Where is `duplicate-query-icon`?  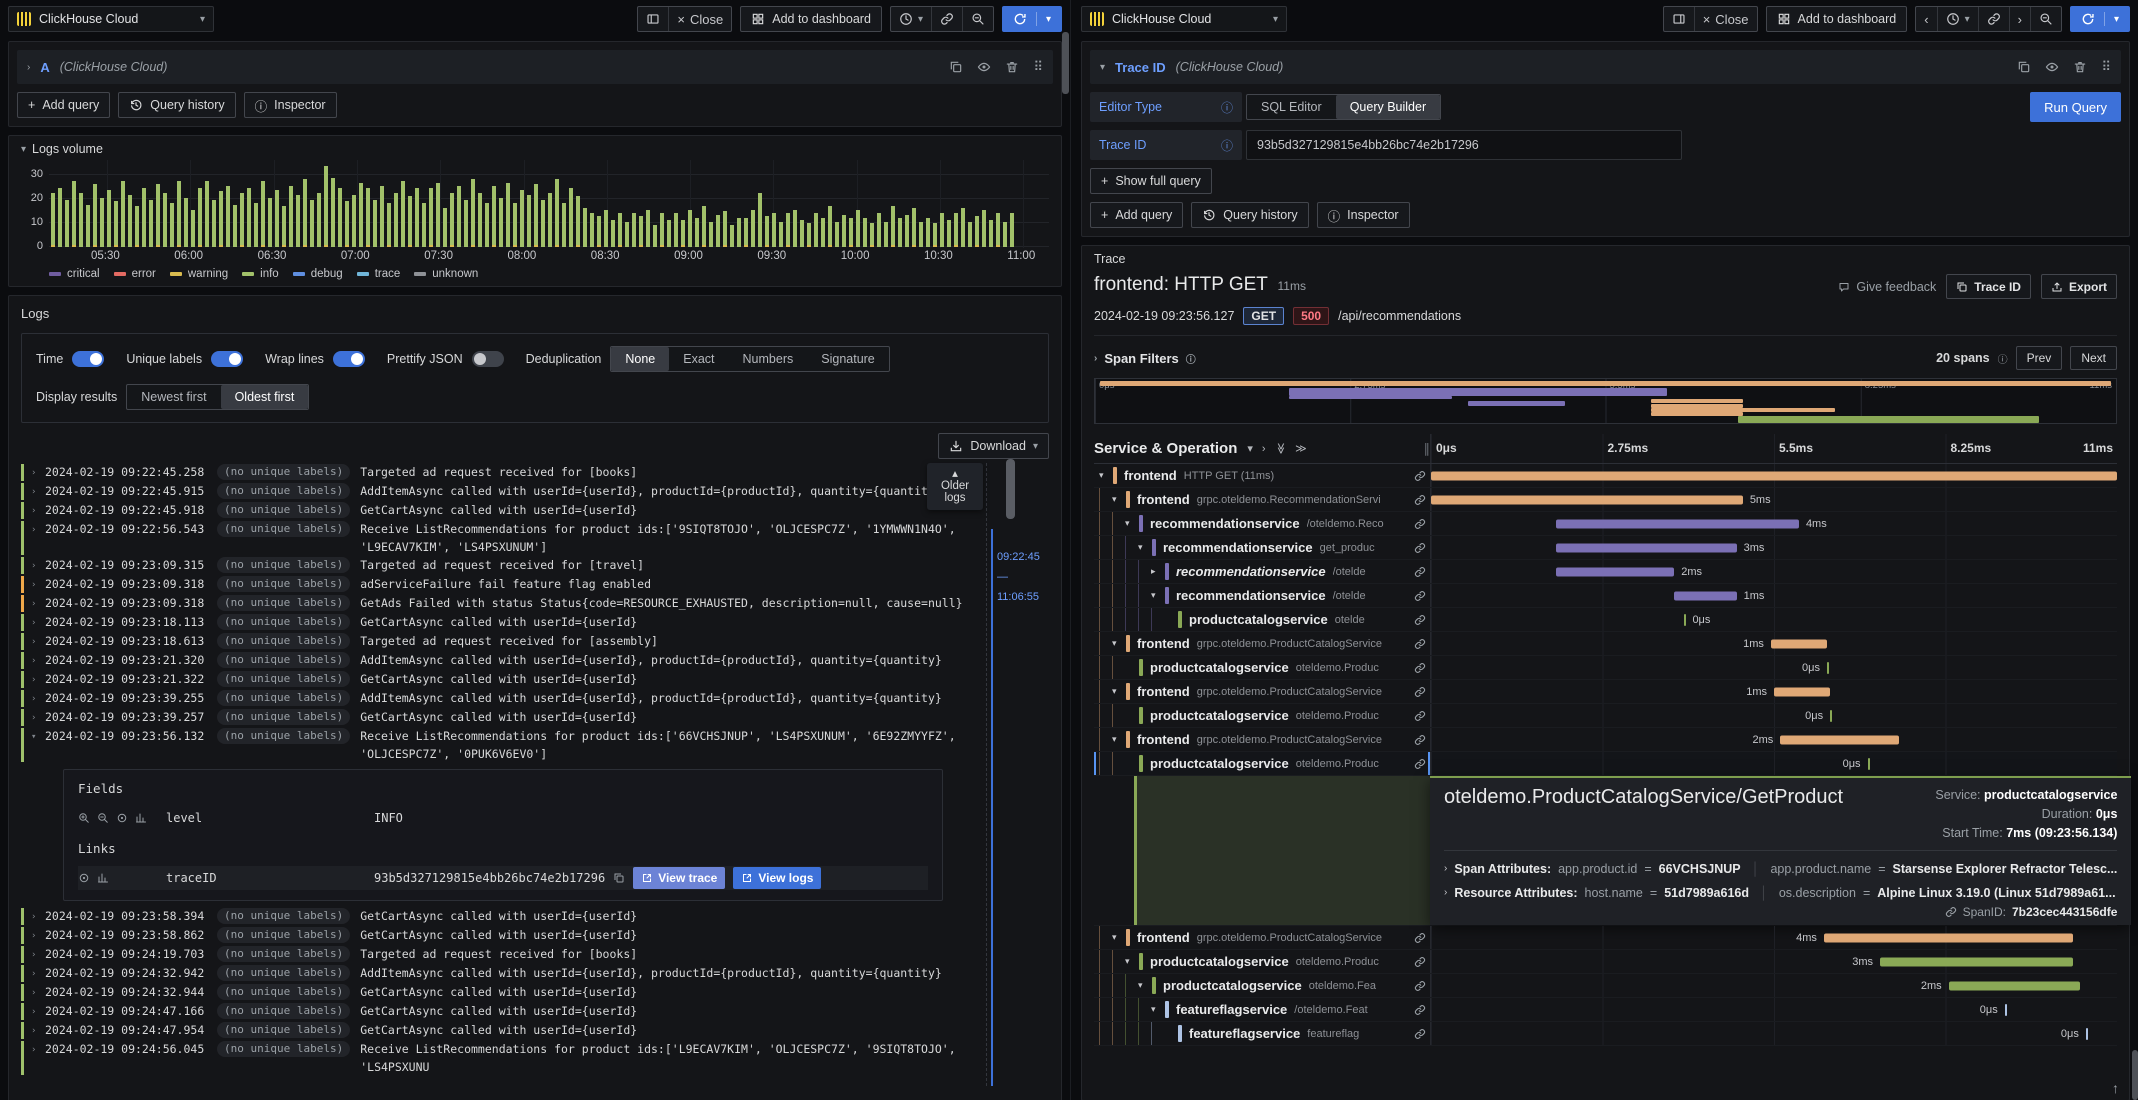 duplicate-query-icon is located at coordinates (2024, 67).